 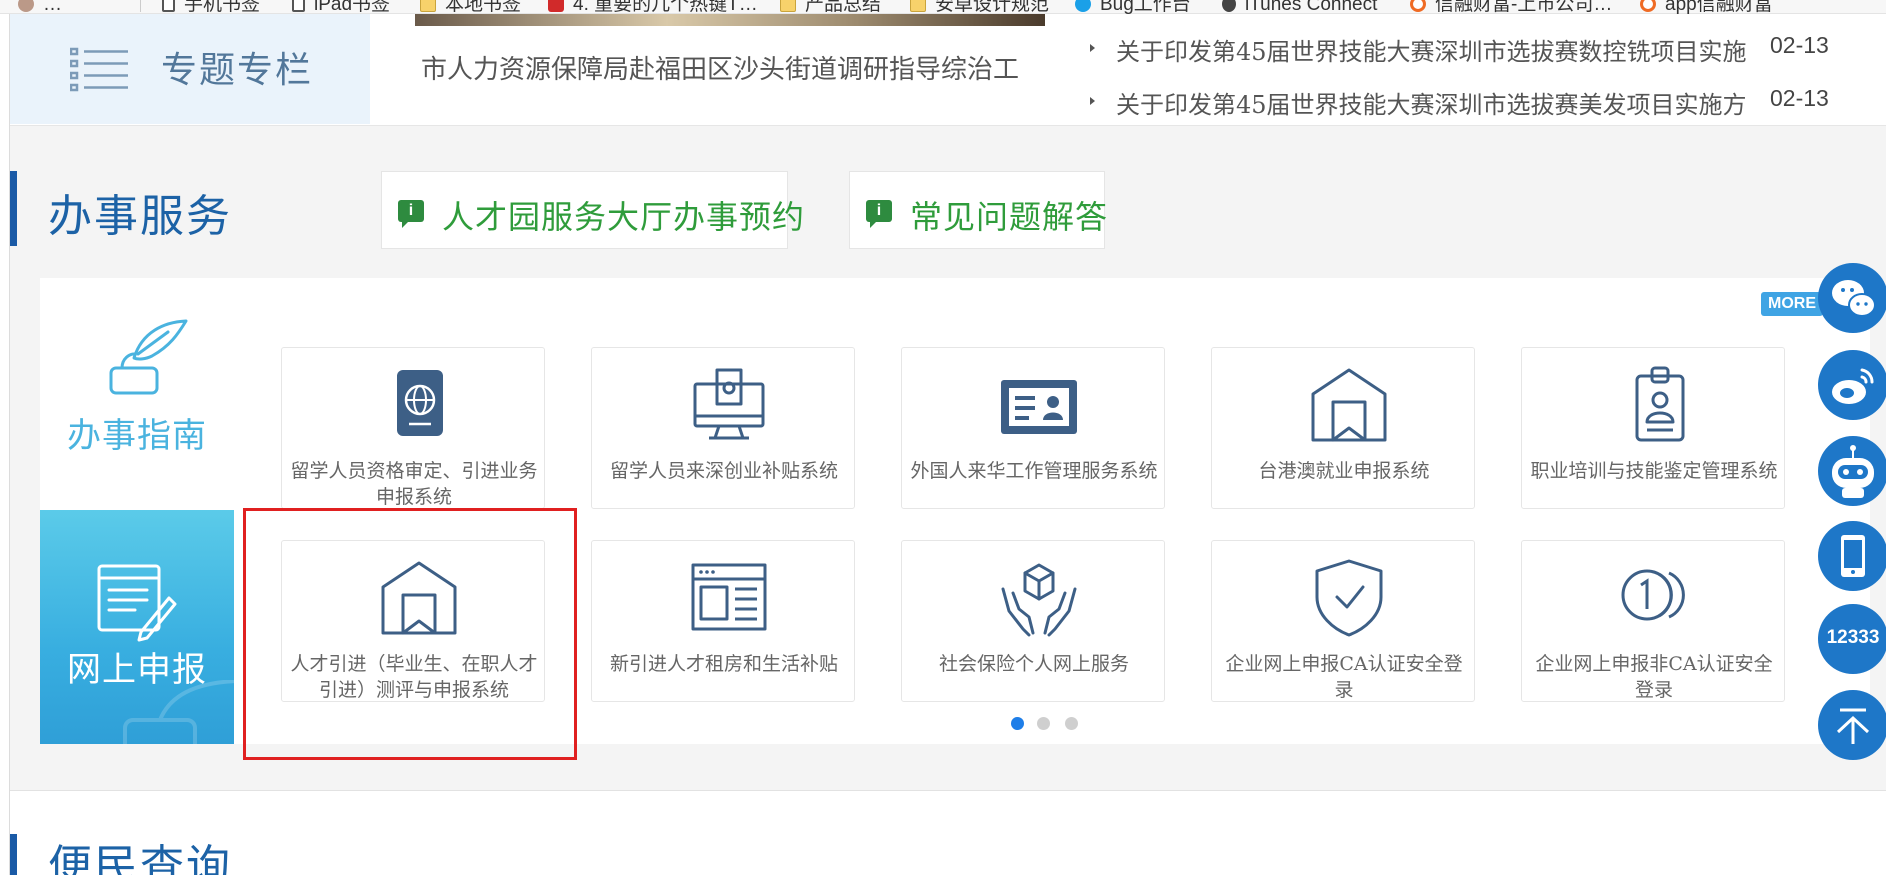 What do you see at coordinates (1476, 49) in the screenshot?
I see `news-item-title: 关于印发第45届世界技能大赛深圳市选拔赛数控铣项目实施` at bounding box center [1476, 49].